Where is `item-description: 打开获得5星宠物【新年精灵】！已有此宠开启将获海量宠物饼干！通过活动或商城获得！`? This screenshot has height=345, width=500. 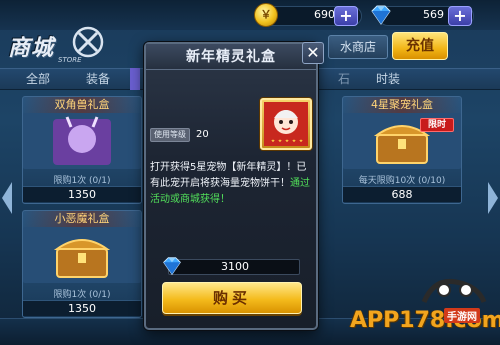
item-description: 打开获得5星宠物【新年精灵】！已有此宠开启将获海量宠物饼干！通过活动或商城获得！ is located at coordinates (233, 184).